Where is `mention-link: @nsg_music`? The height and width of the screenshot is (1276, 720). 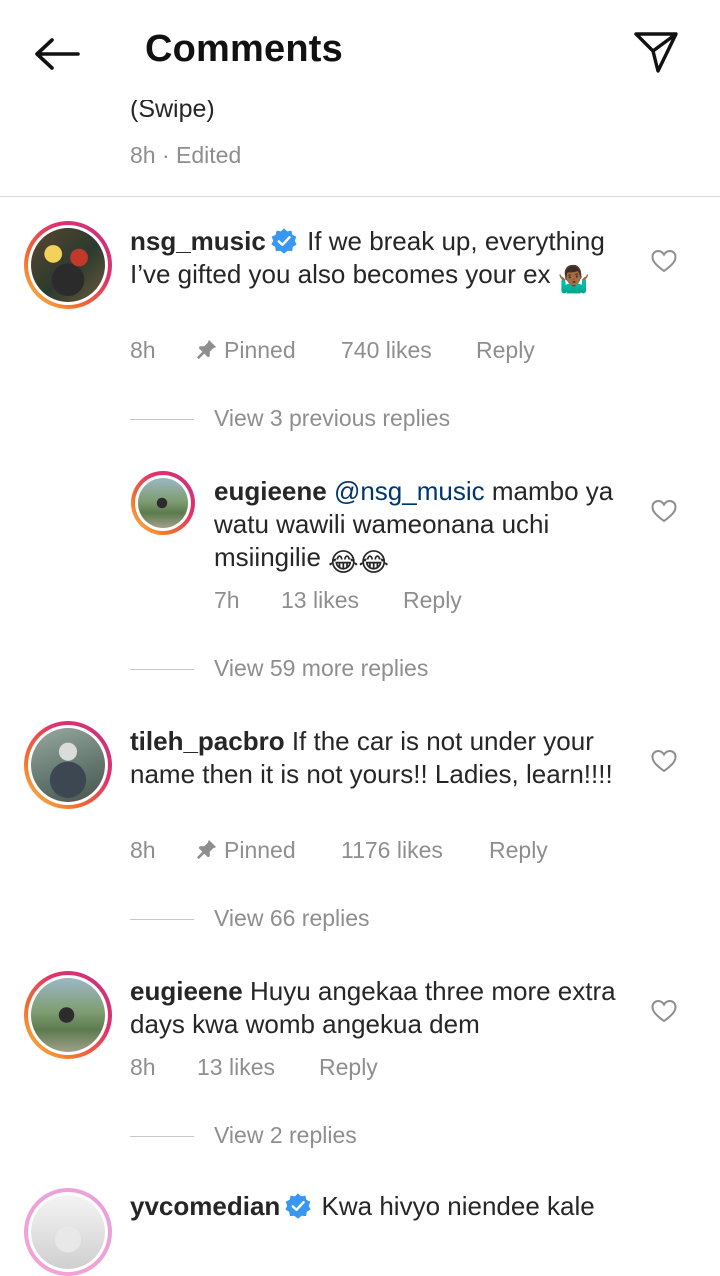
mention-link: @nsg_music is located at coordinates (409, 491).